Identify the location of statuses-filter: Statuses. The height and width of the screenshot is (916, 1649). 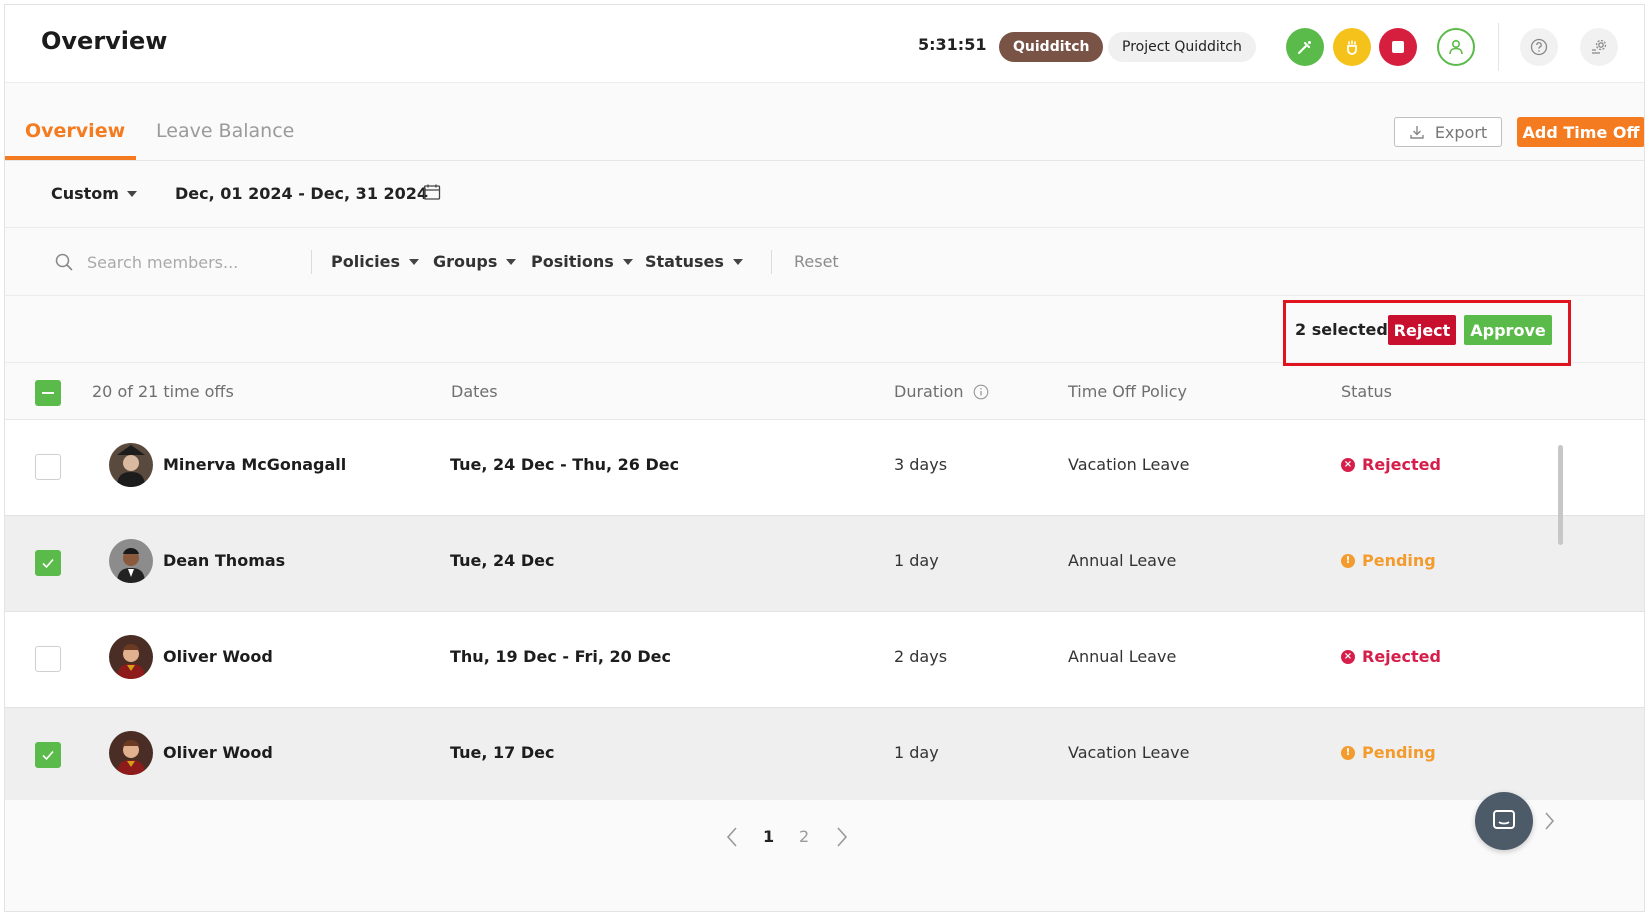
(694, 261).